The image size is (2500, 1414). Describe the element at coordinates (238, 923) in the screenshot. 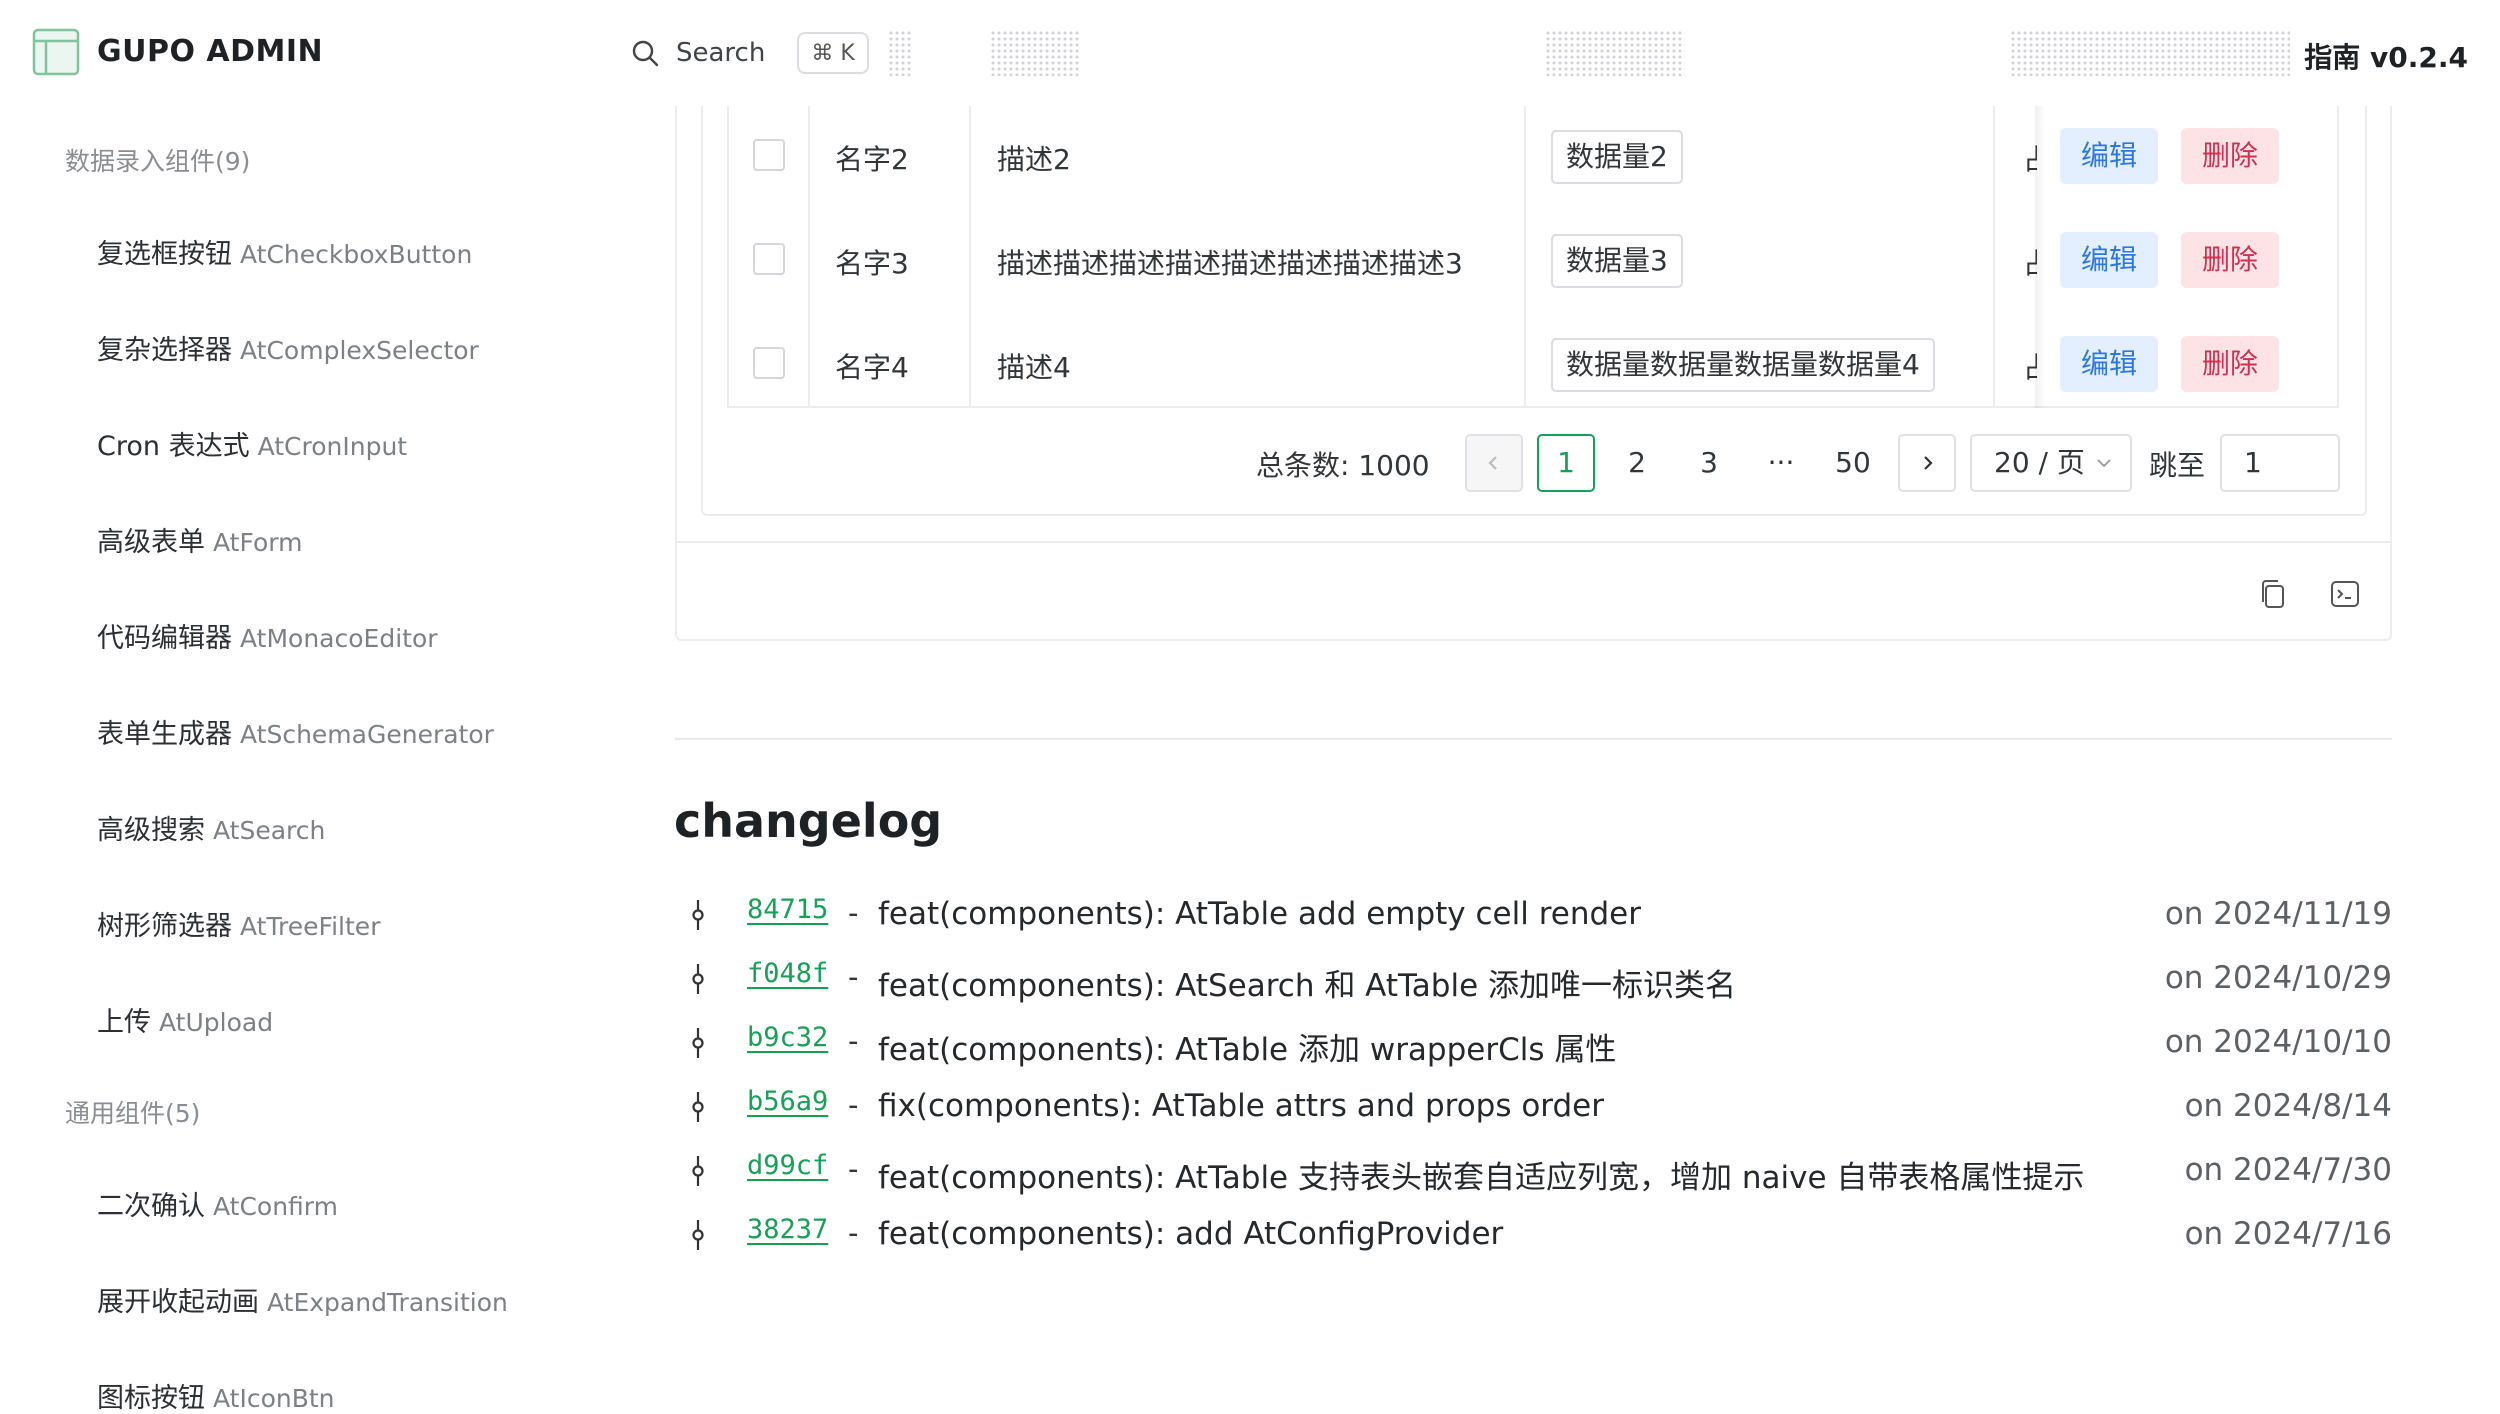

I see `sidebar-item-tree-filter: 树形筛选器 AtTreeFilter` at that location.